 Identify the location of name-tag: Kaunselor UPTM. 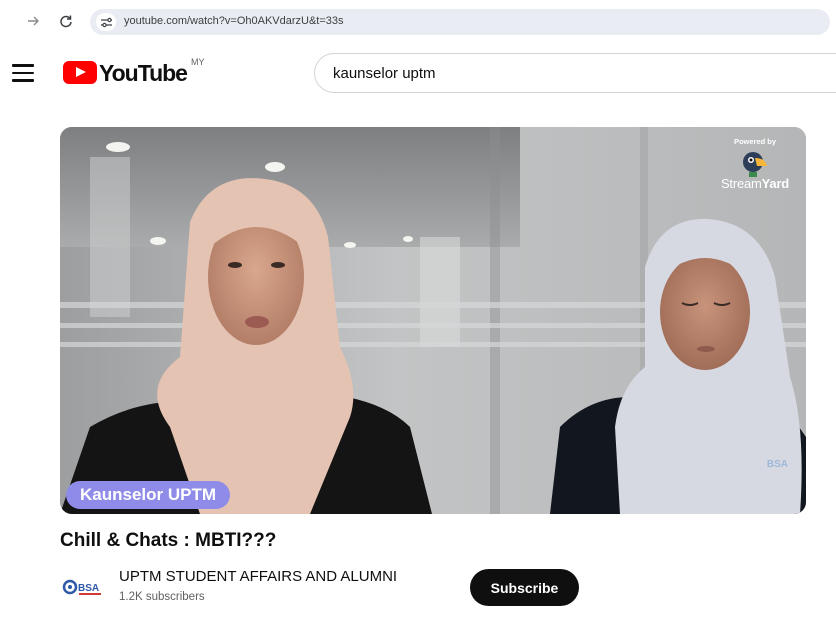
(148, 495).